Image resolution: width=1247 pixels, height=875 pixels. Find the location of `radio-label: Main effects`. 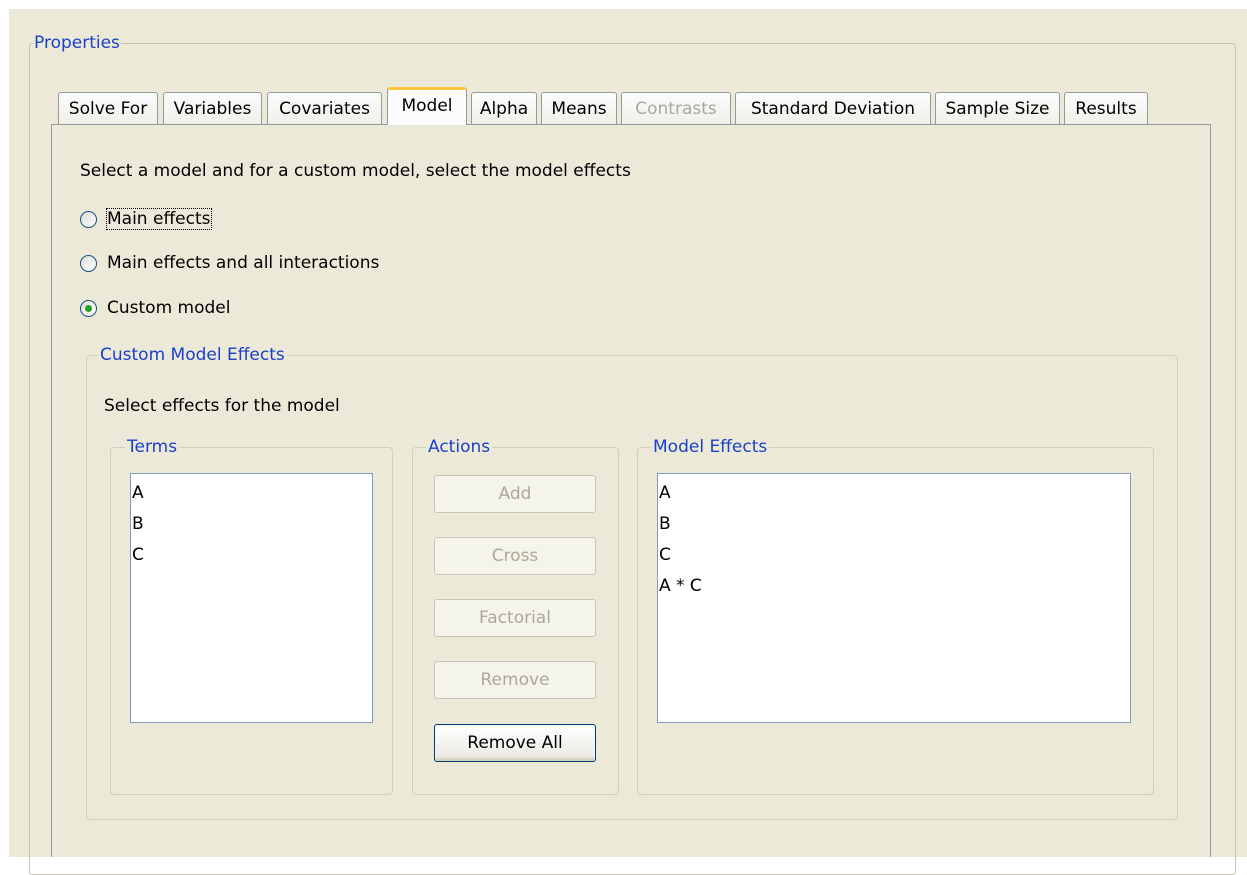

radio-label: Main effects is located at coordinates (159, 219).